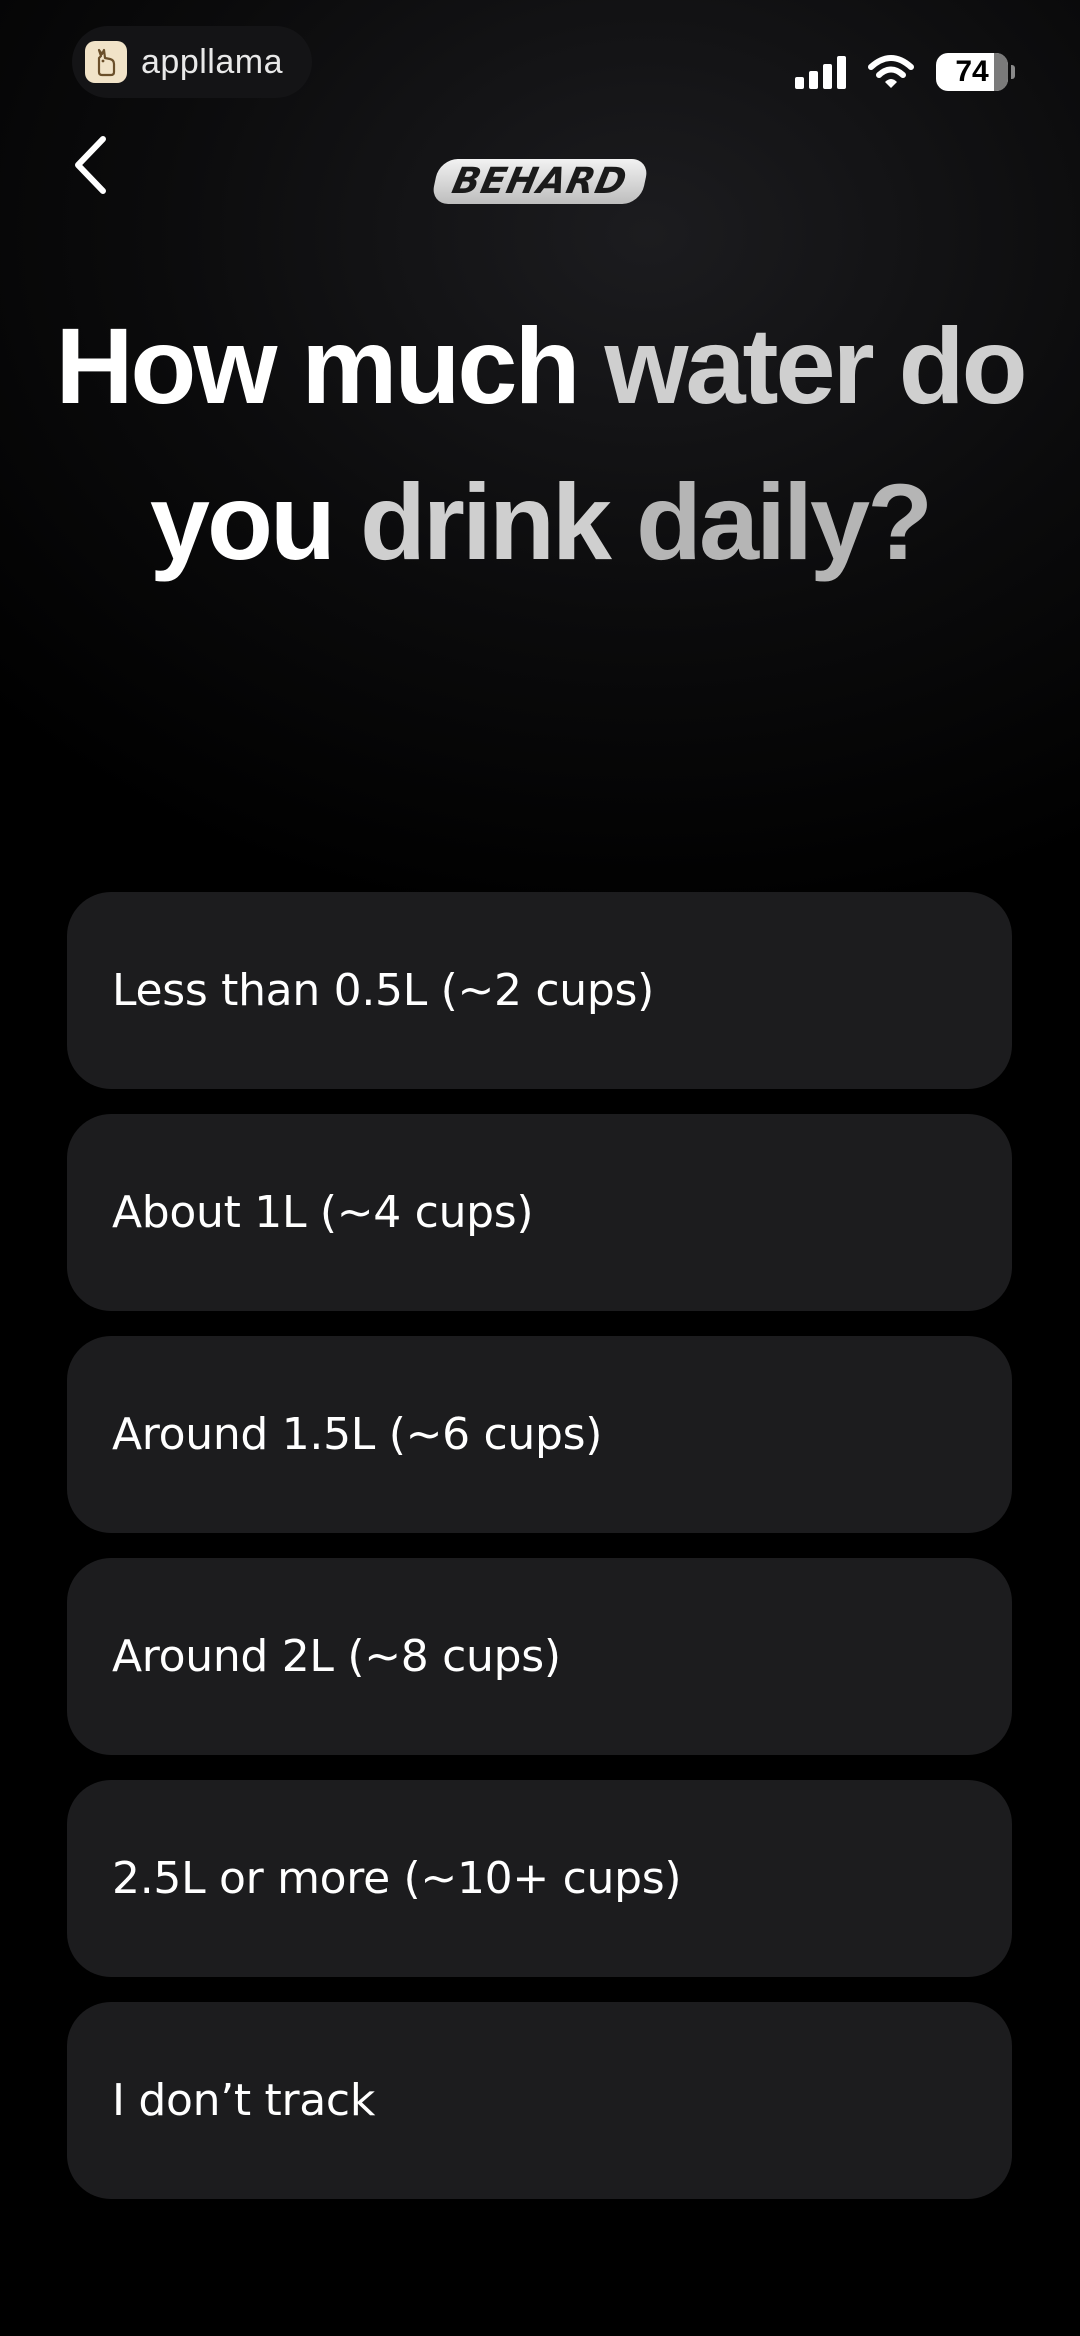 This screenshot has width=1080, height=2336. I want to click on option-label: 2.5L or more (~10+ cups), so click(397, 1878).